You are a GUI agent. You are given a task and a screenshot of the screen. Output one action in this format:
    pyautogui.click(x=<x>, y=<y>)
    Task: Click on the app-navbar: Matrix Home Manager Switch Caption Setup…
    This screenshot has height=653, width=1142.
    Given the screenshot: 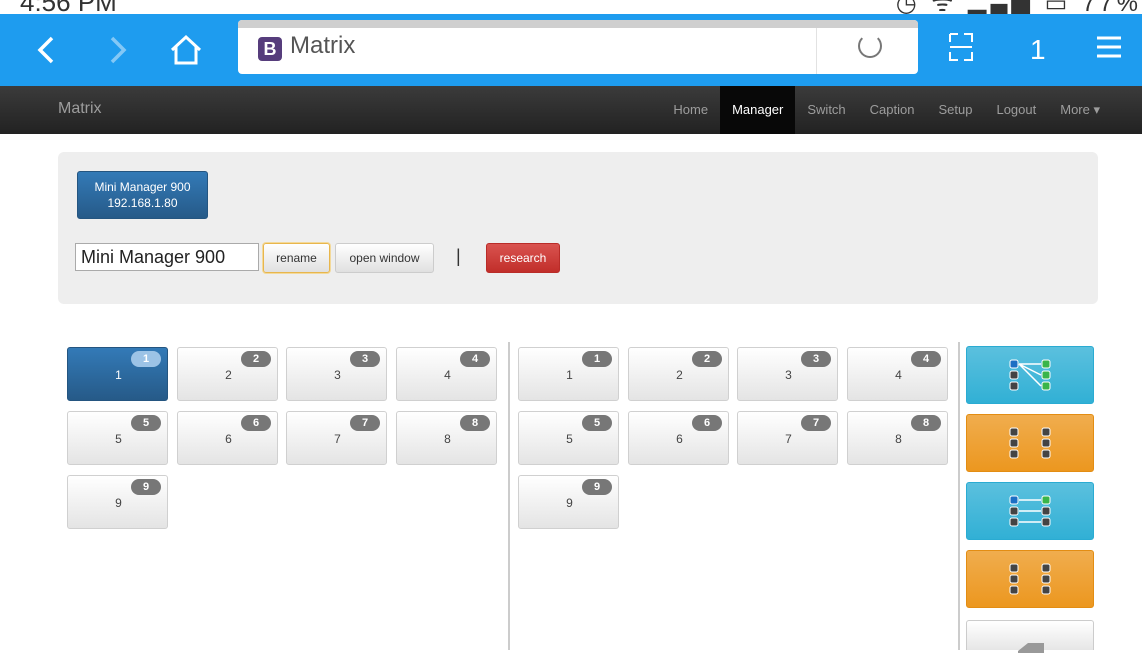 What is the action you would take?
    pyautogui.click(x=571, y=110)
    